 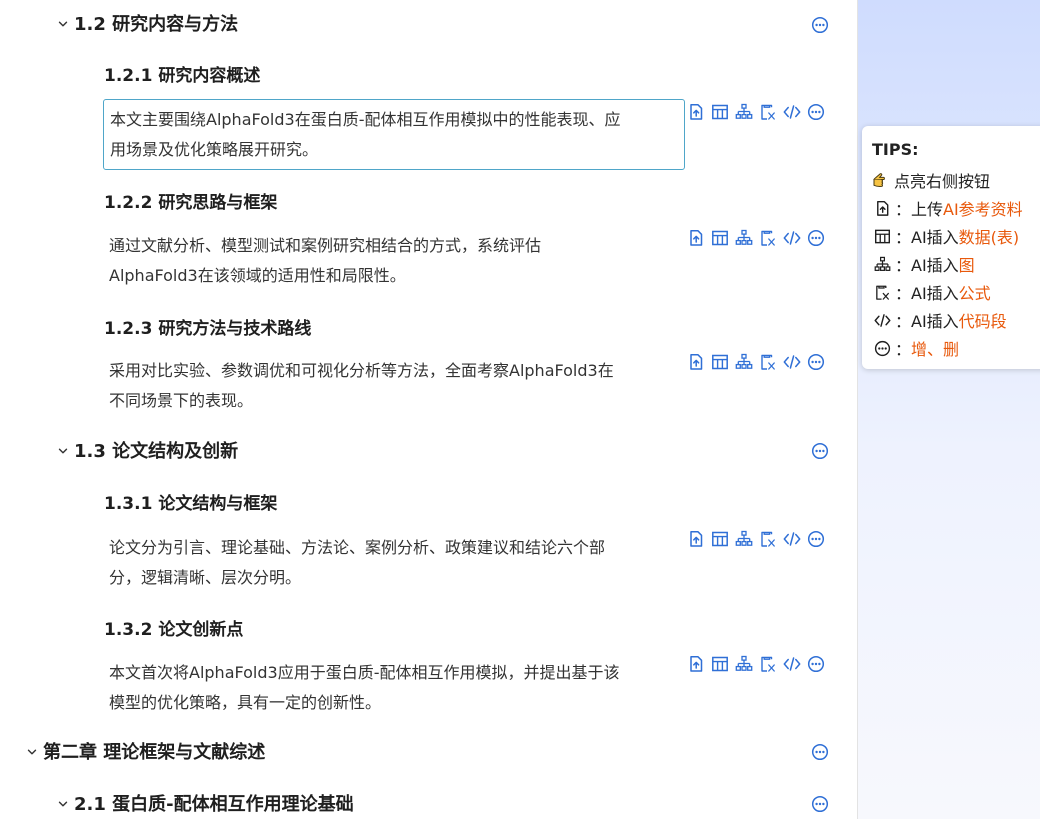 What do you see at coordinates (982, 321) in the screenshot?
I see `tip-code-highlight: 代码段` at bounding box center [982, 321].